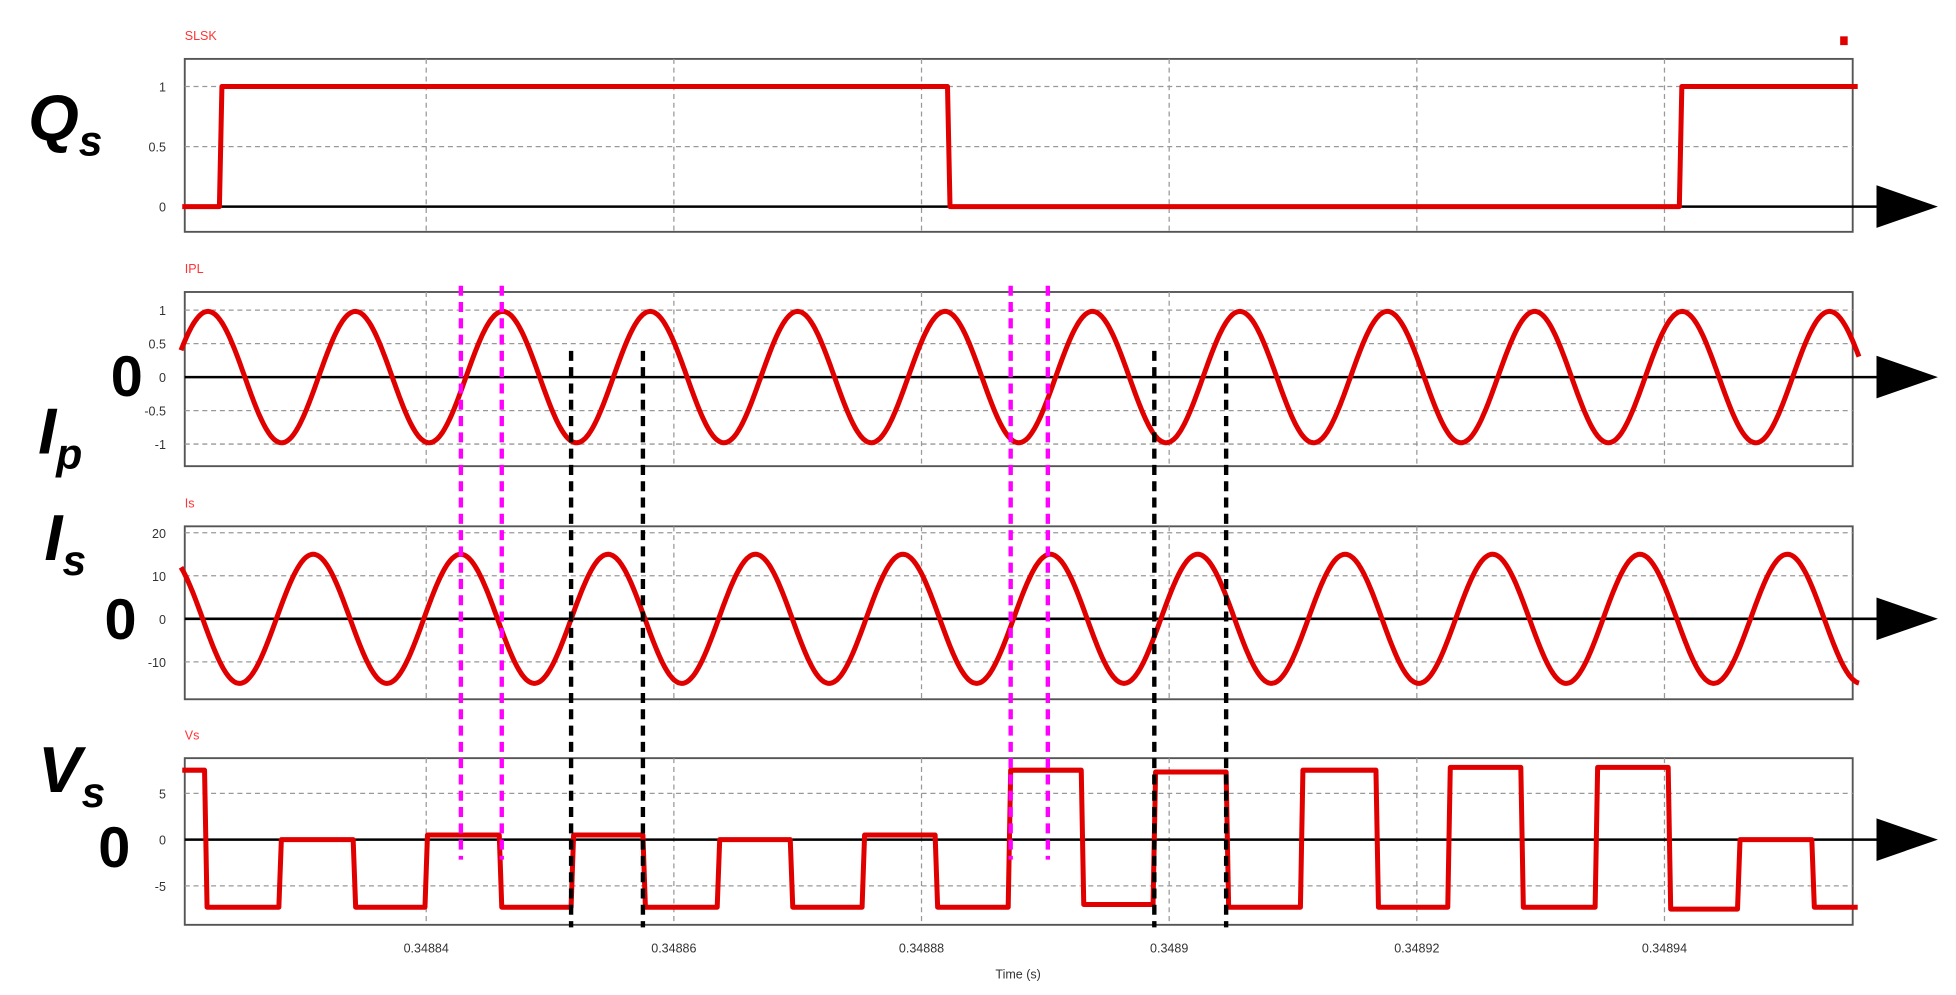 Image resolution: width=1956 pixels, height=995 pixels. I want to click on y-tick-label: 5, so click(162, 794).